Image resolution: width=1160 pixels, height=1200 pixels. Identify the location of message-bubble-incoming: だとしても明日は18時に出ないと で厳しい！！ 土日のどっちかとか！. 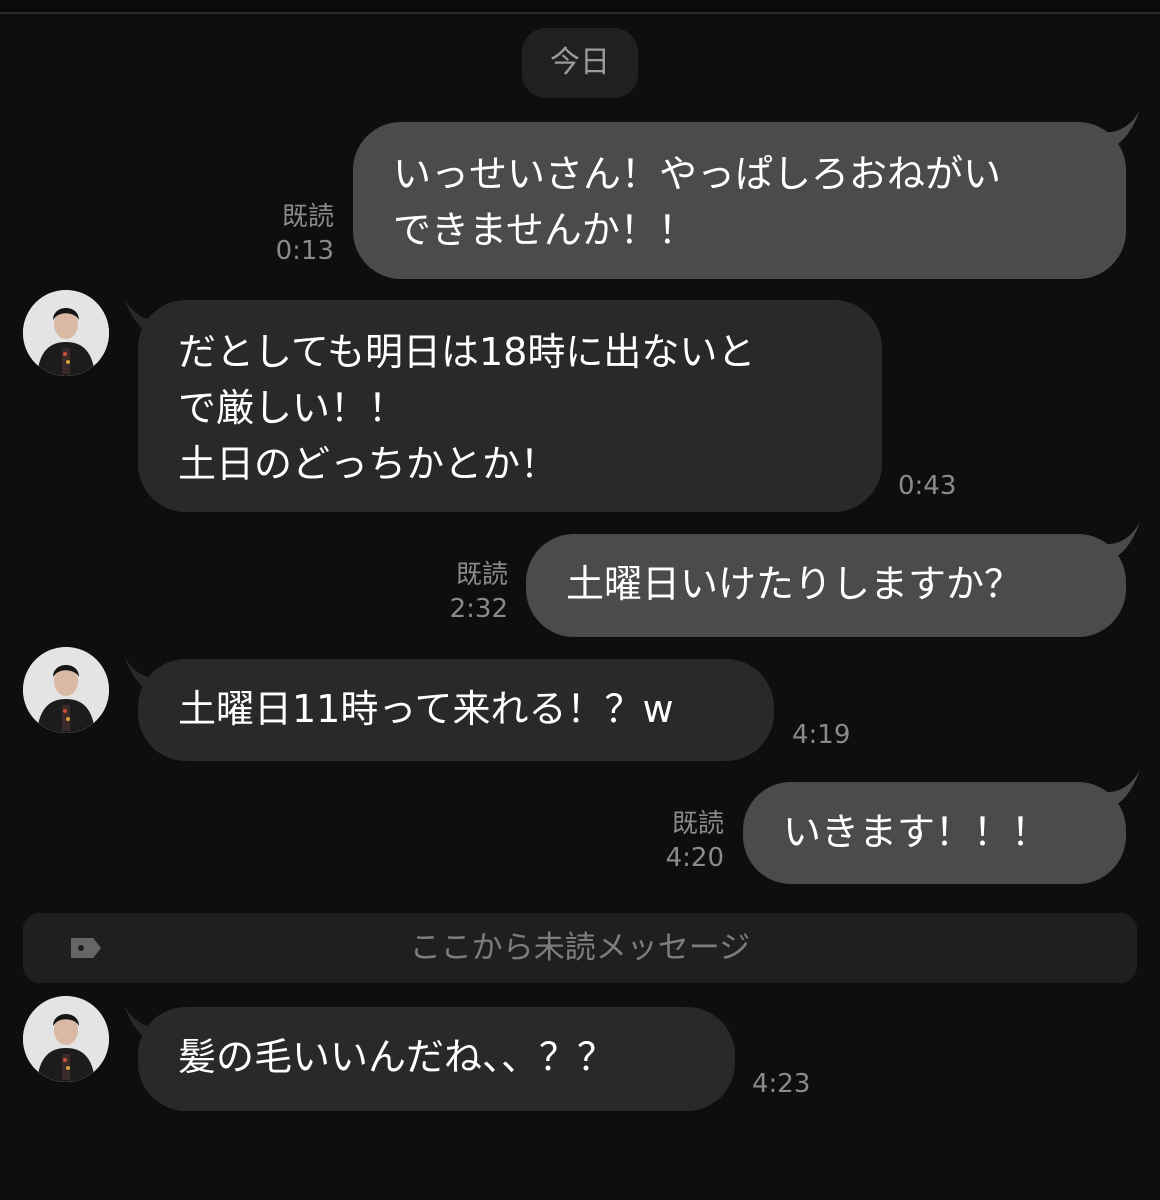
(510, 406).